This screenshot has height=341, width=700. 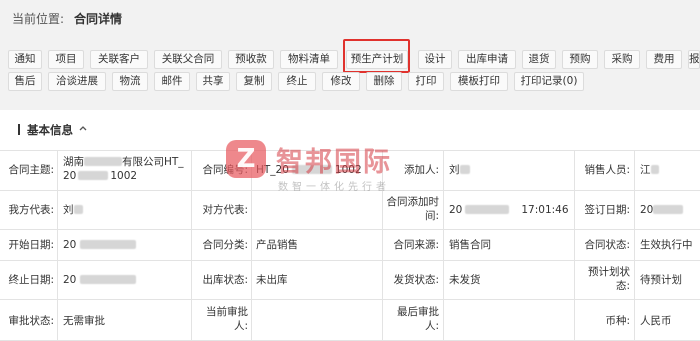 I want to click on status-label: 合同状态:, so click(x=607, y=245).